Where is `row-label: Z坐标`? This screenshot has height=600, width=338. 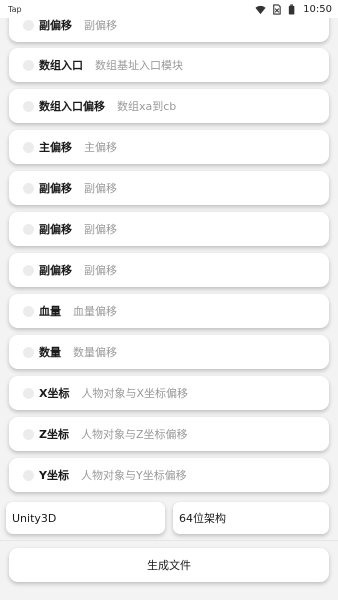 row-label: Z坐标 is located at coordinates (54, 434).